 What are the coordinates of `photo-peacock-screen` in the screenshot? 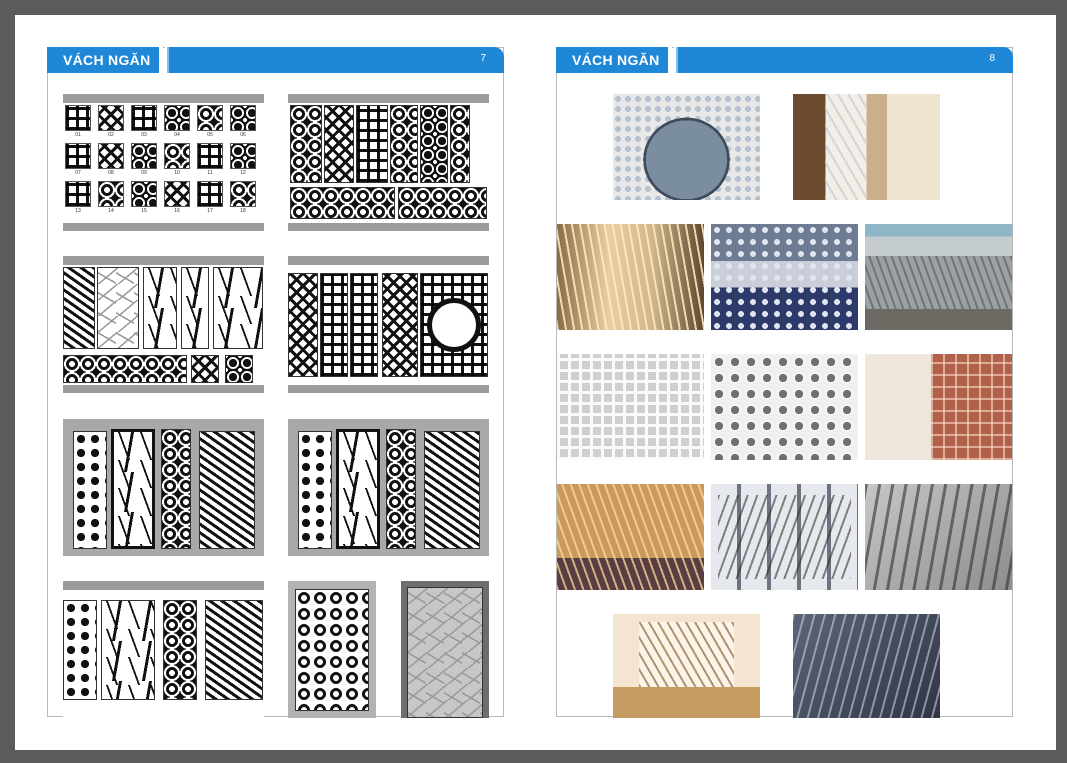 It's located at (686, 147).